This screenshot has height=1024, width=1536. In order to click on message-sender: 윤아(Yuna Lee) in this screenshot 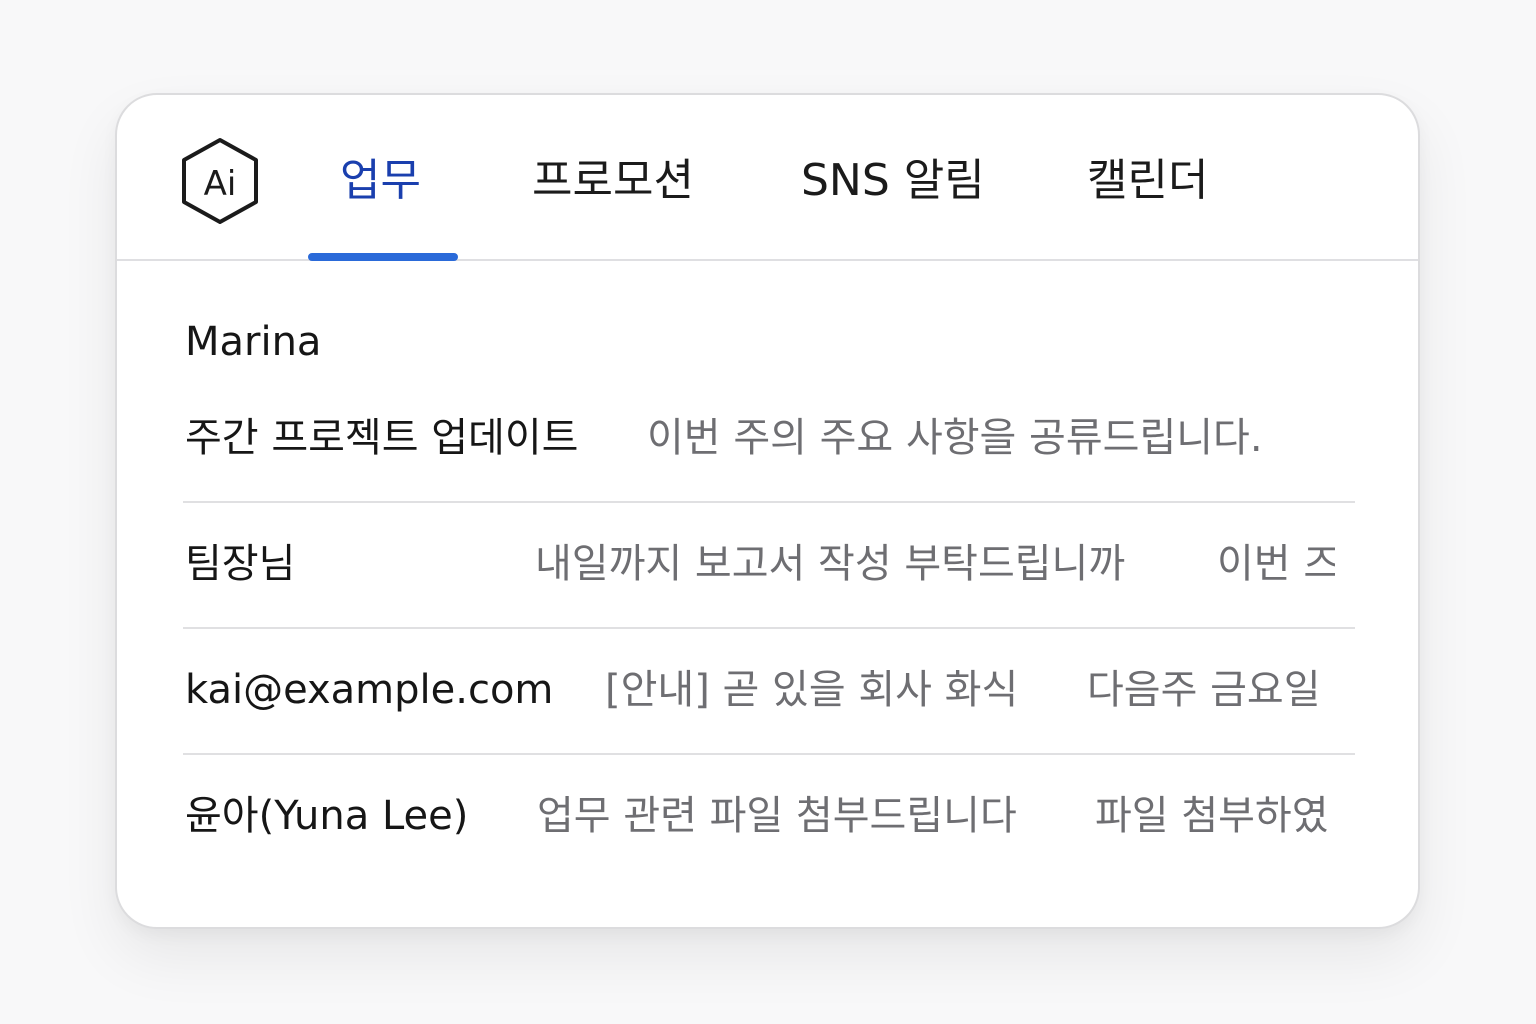, I will do `click(327, 816)`.